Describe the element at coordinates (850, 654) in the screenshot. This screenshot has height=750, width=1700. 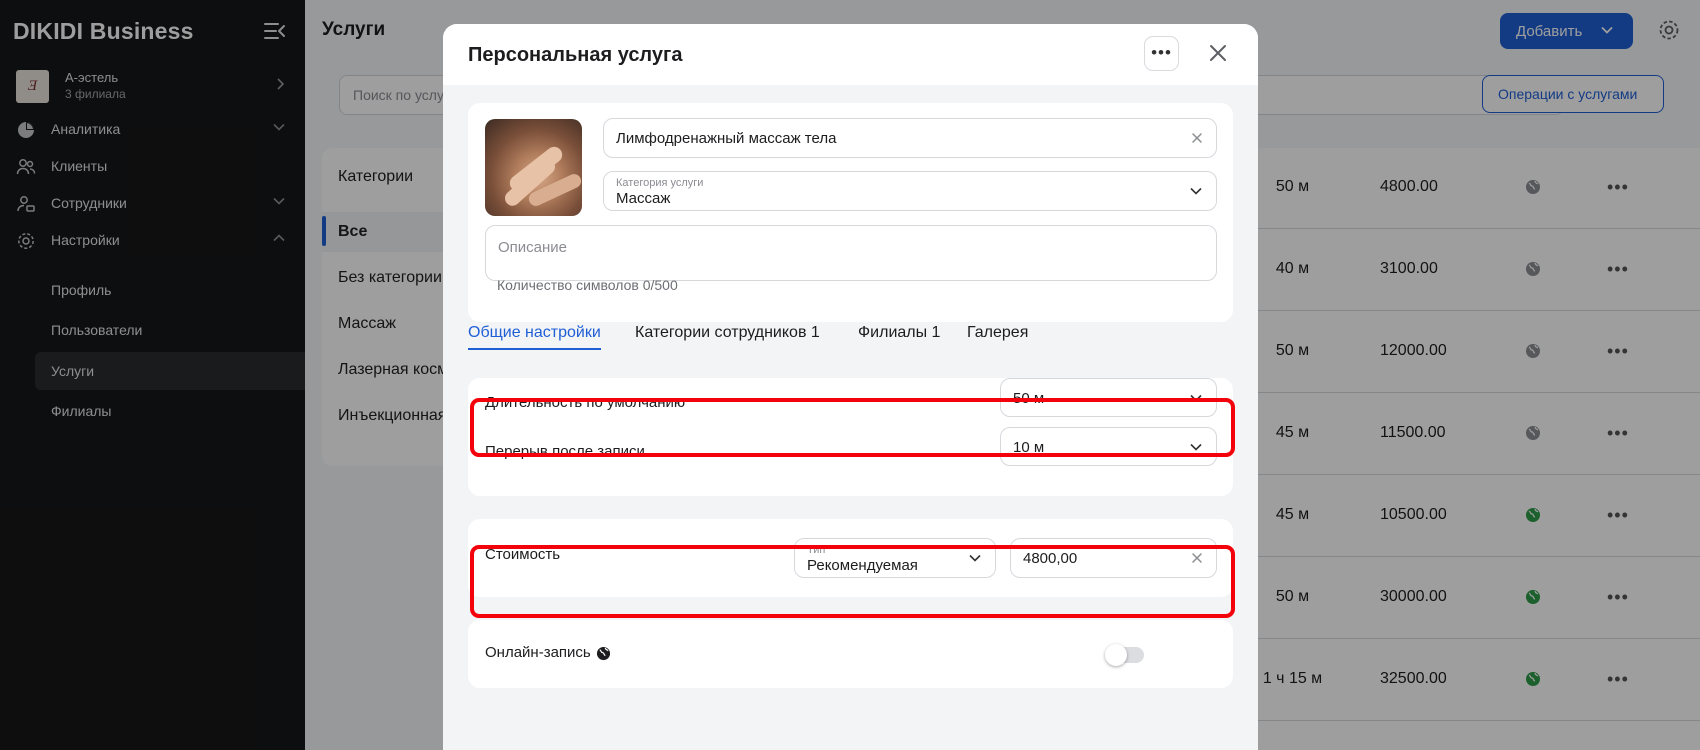
I see `online-booking-card: Онлайн-запись` at that location.